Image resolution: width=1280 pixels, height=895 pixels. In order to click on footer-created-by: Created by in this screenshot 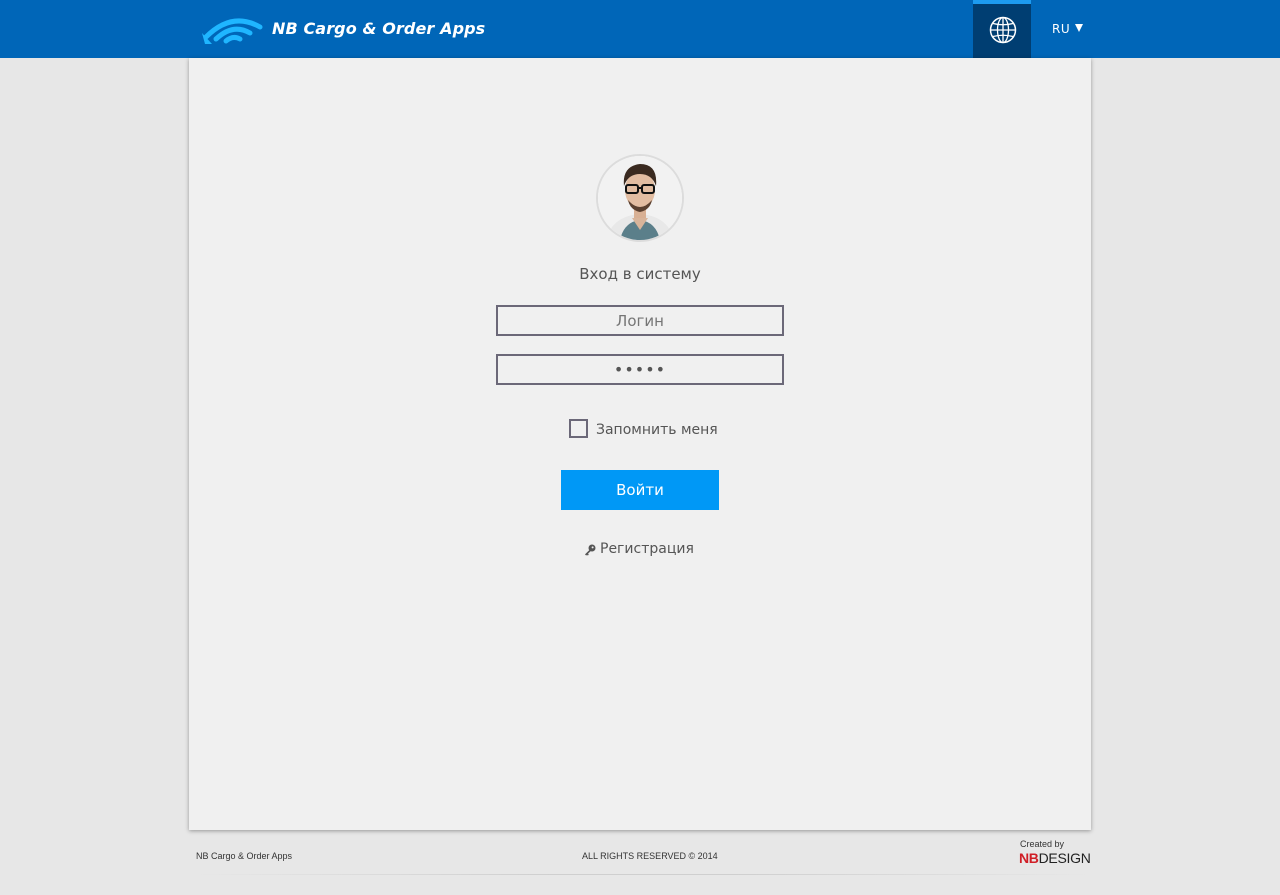, I will do `click(1042, 844)`.